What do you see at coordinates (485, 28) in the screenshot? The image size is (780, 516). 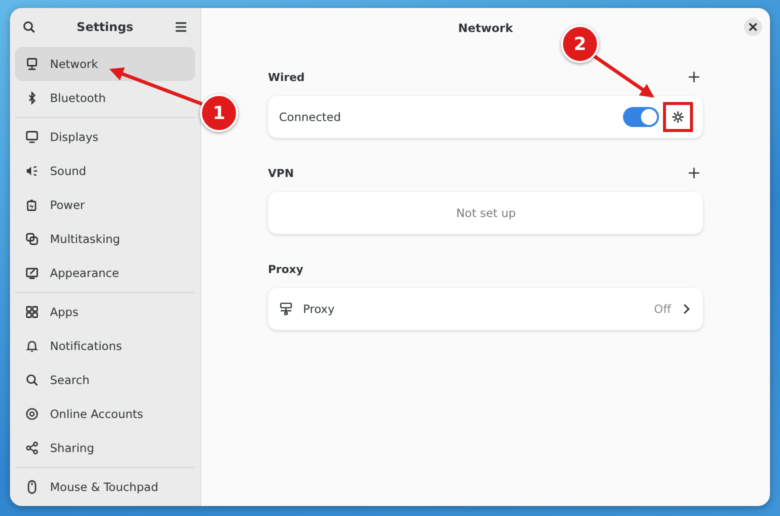 I see `page-title: Network` at bounding box center [485, 28].